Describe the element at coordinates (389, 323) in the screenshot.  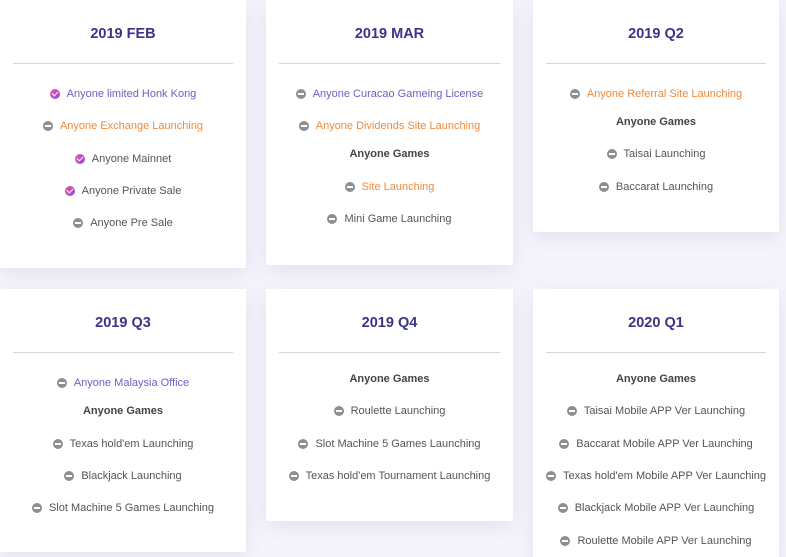
I see `card-title: 2019 Q4` at that location.